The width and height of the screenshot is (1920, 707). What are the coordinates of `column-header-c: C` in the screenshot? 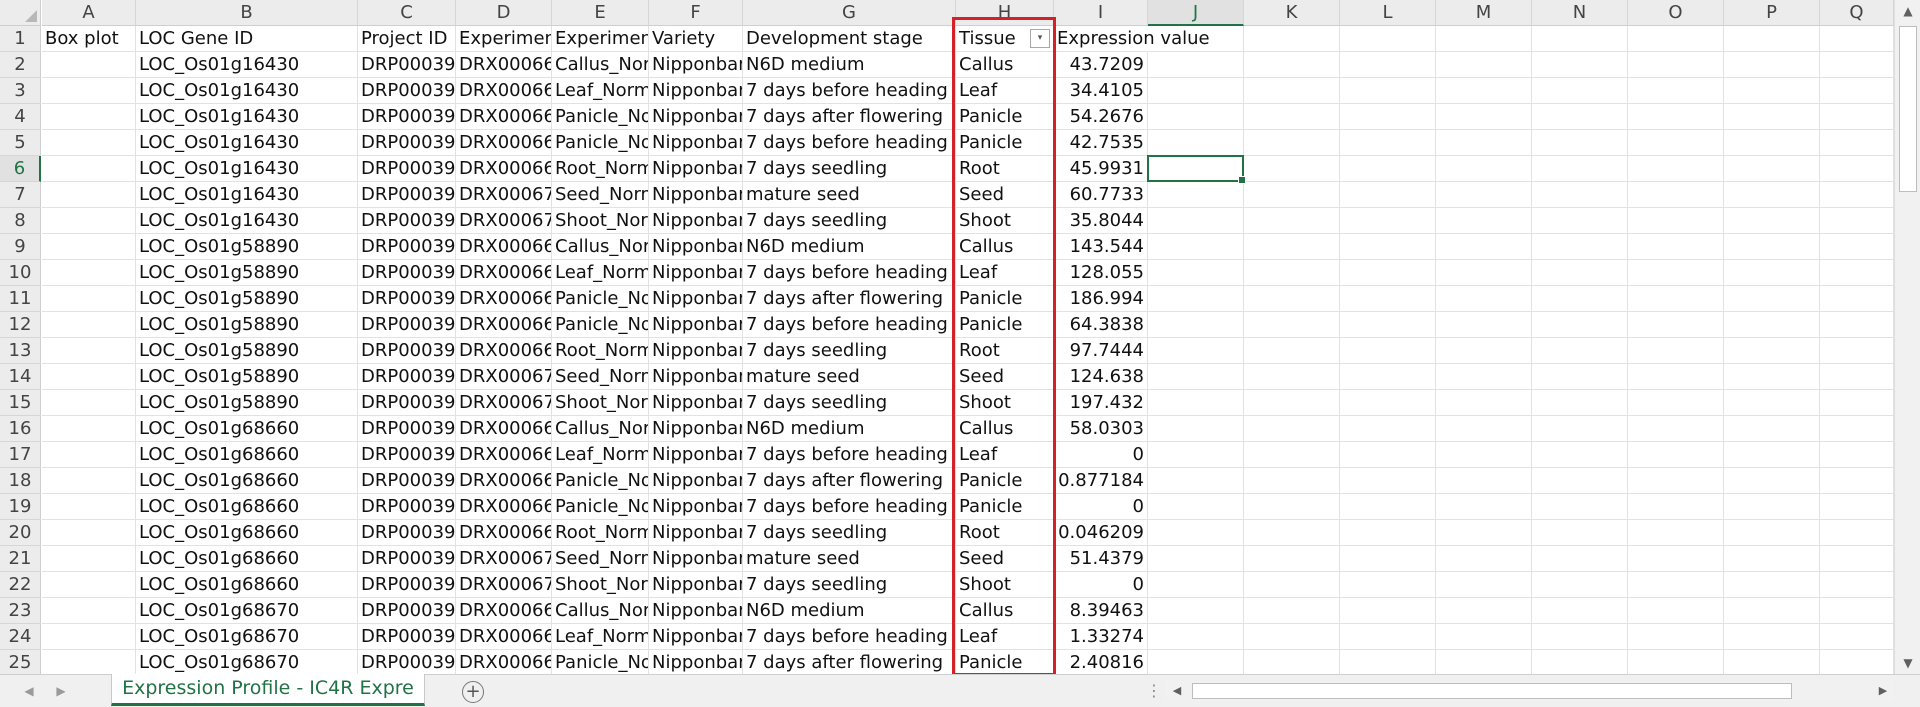 It's located at (407, 13).